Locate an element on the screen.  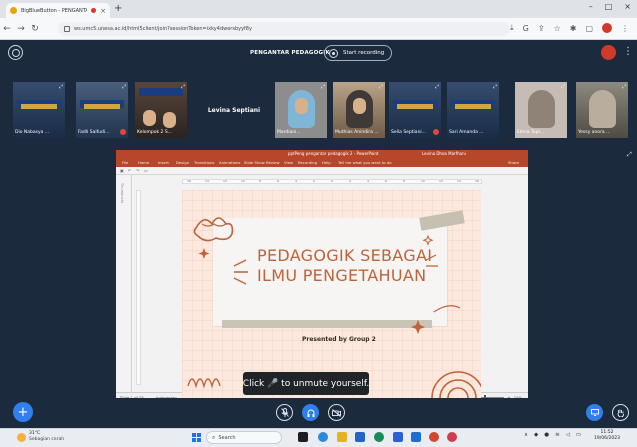
close-window-button: × is located at coordinates (627, 6).